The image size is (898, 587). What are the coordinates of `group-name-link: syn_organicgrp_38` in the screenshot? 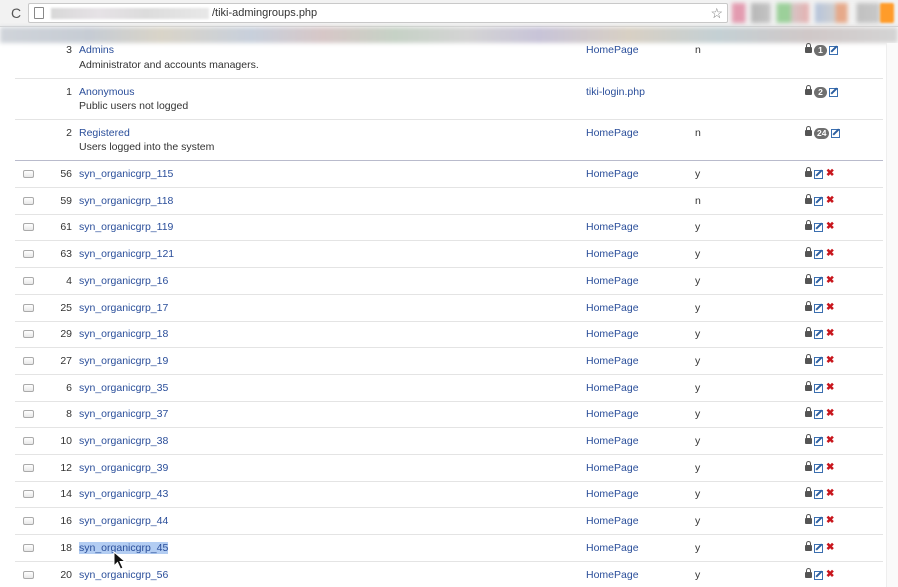 It's located at (123, 441).